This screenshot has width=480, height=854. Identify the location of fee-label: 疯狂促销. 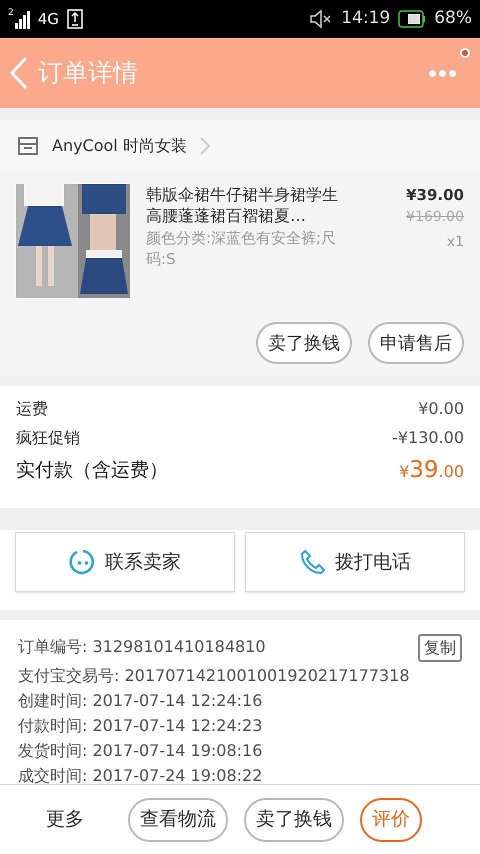
(48, 437).